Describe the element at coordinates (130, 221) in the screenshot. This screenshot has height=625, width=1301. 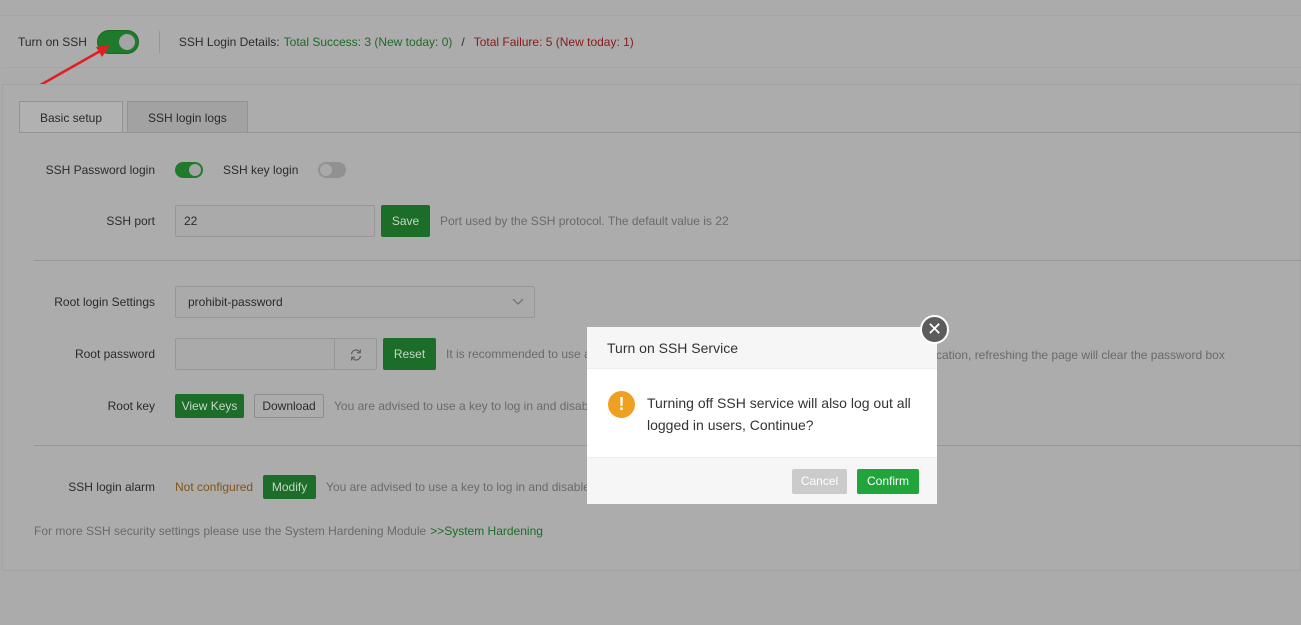
I see `ssh-port-label: SSH port` at that location.